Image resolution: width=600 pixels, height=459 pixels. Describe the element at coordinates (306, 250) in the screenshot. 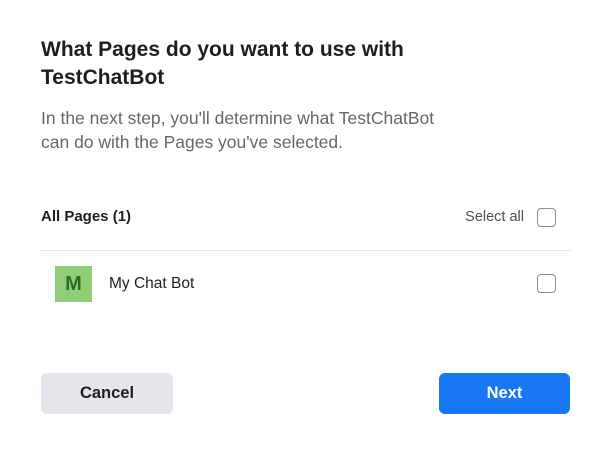

I see `list-divider` at that location.